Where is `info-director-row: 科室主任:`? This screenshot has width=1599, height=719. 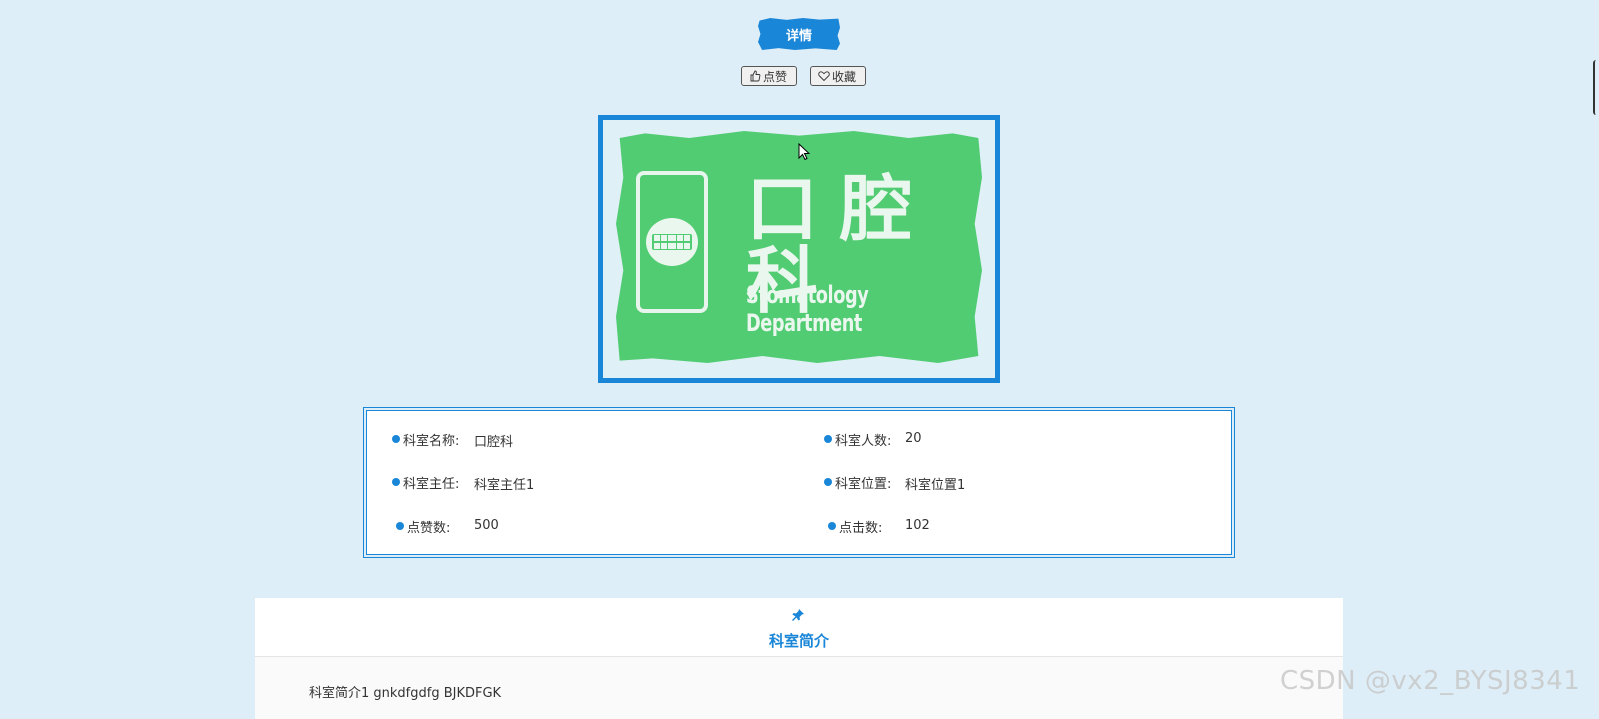 info-director-row: 科室主任: is located at coordinates (425, 482).